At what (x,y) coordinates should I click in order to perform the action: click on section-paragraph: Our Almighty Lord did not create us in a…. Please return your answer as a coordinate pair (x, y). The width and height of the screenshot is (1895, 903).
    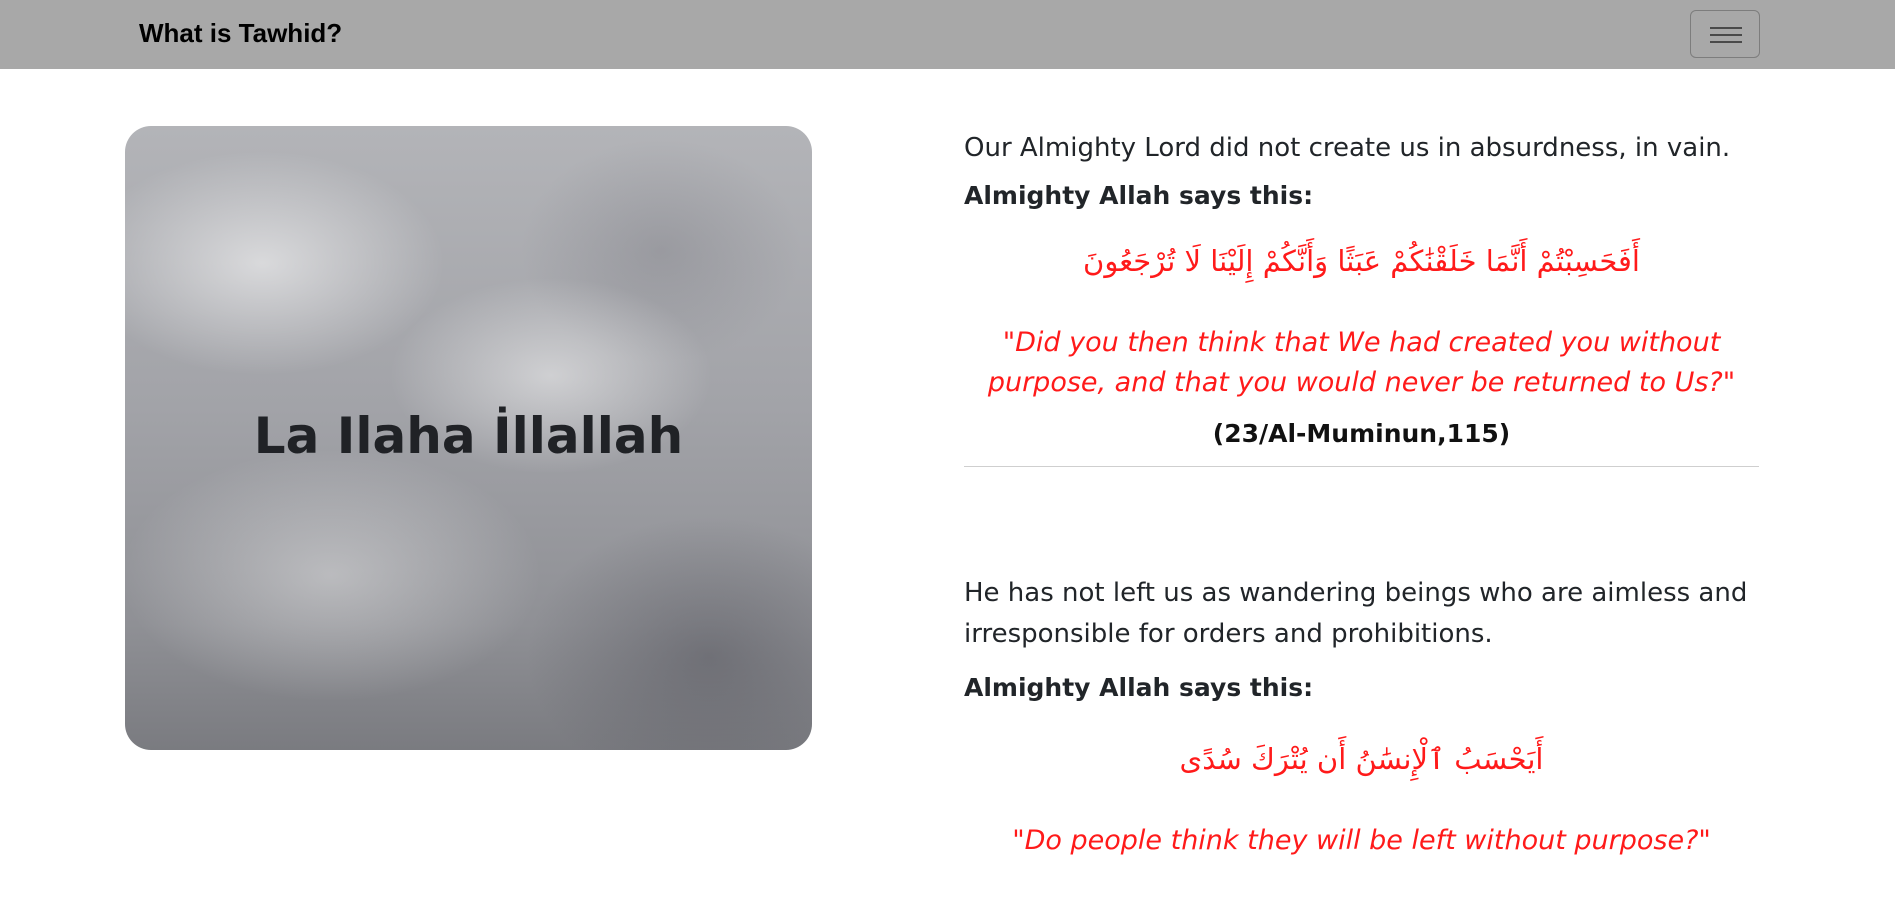
    Looking at the image, I should click on (1347, 148).